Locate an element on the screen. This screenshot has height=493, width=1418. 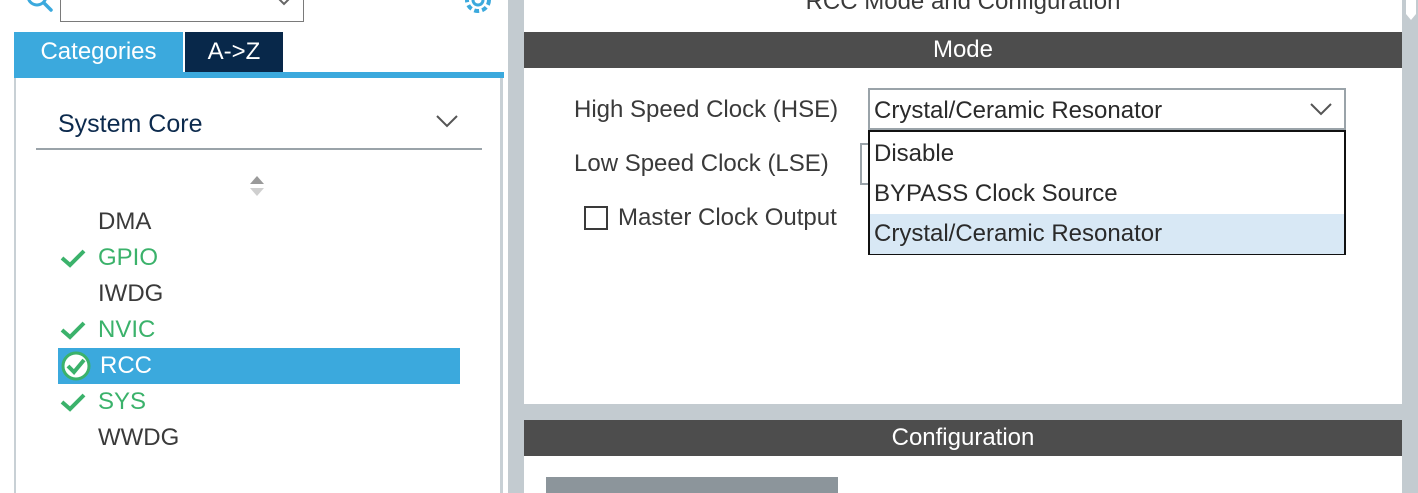
category-select: System Core is located at coordinates (259, 127).